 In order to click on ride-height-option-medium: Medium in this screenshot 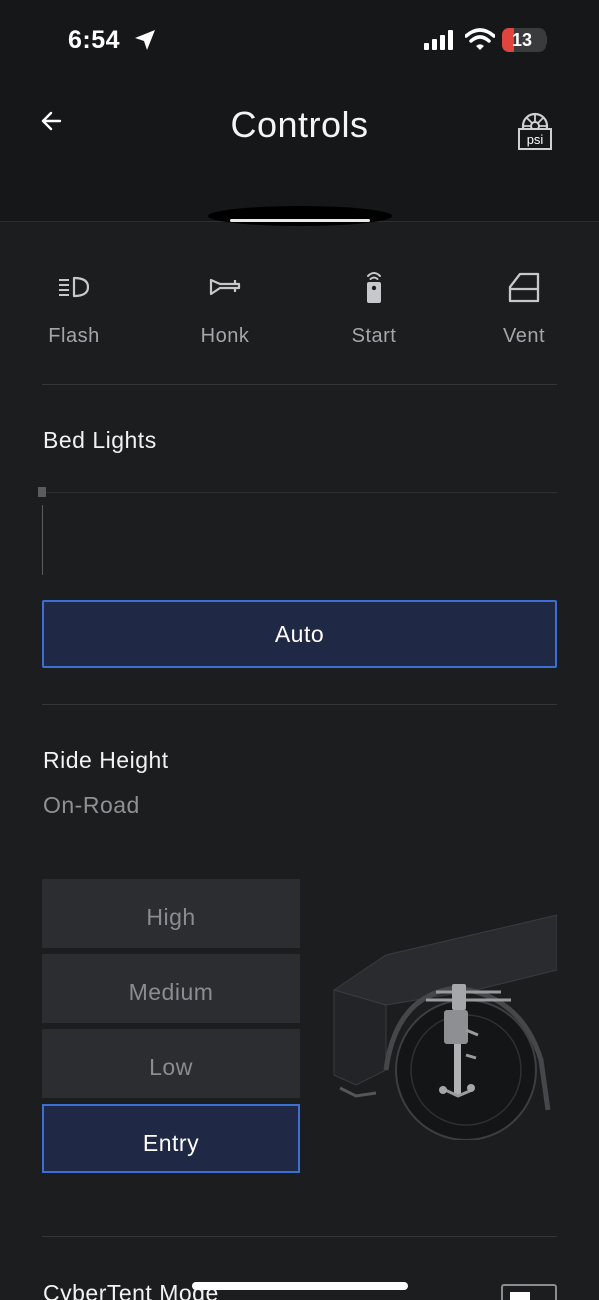, I will do `click(171, 988)`.